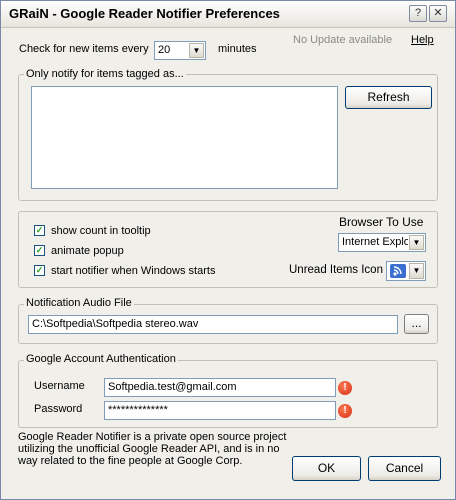  Describe the element at coordinates (164, 50) in the screenshot. I see `check-interval-value: 20` at that location.